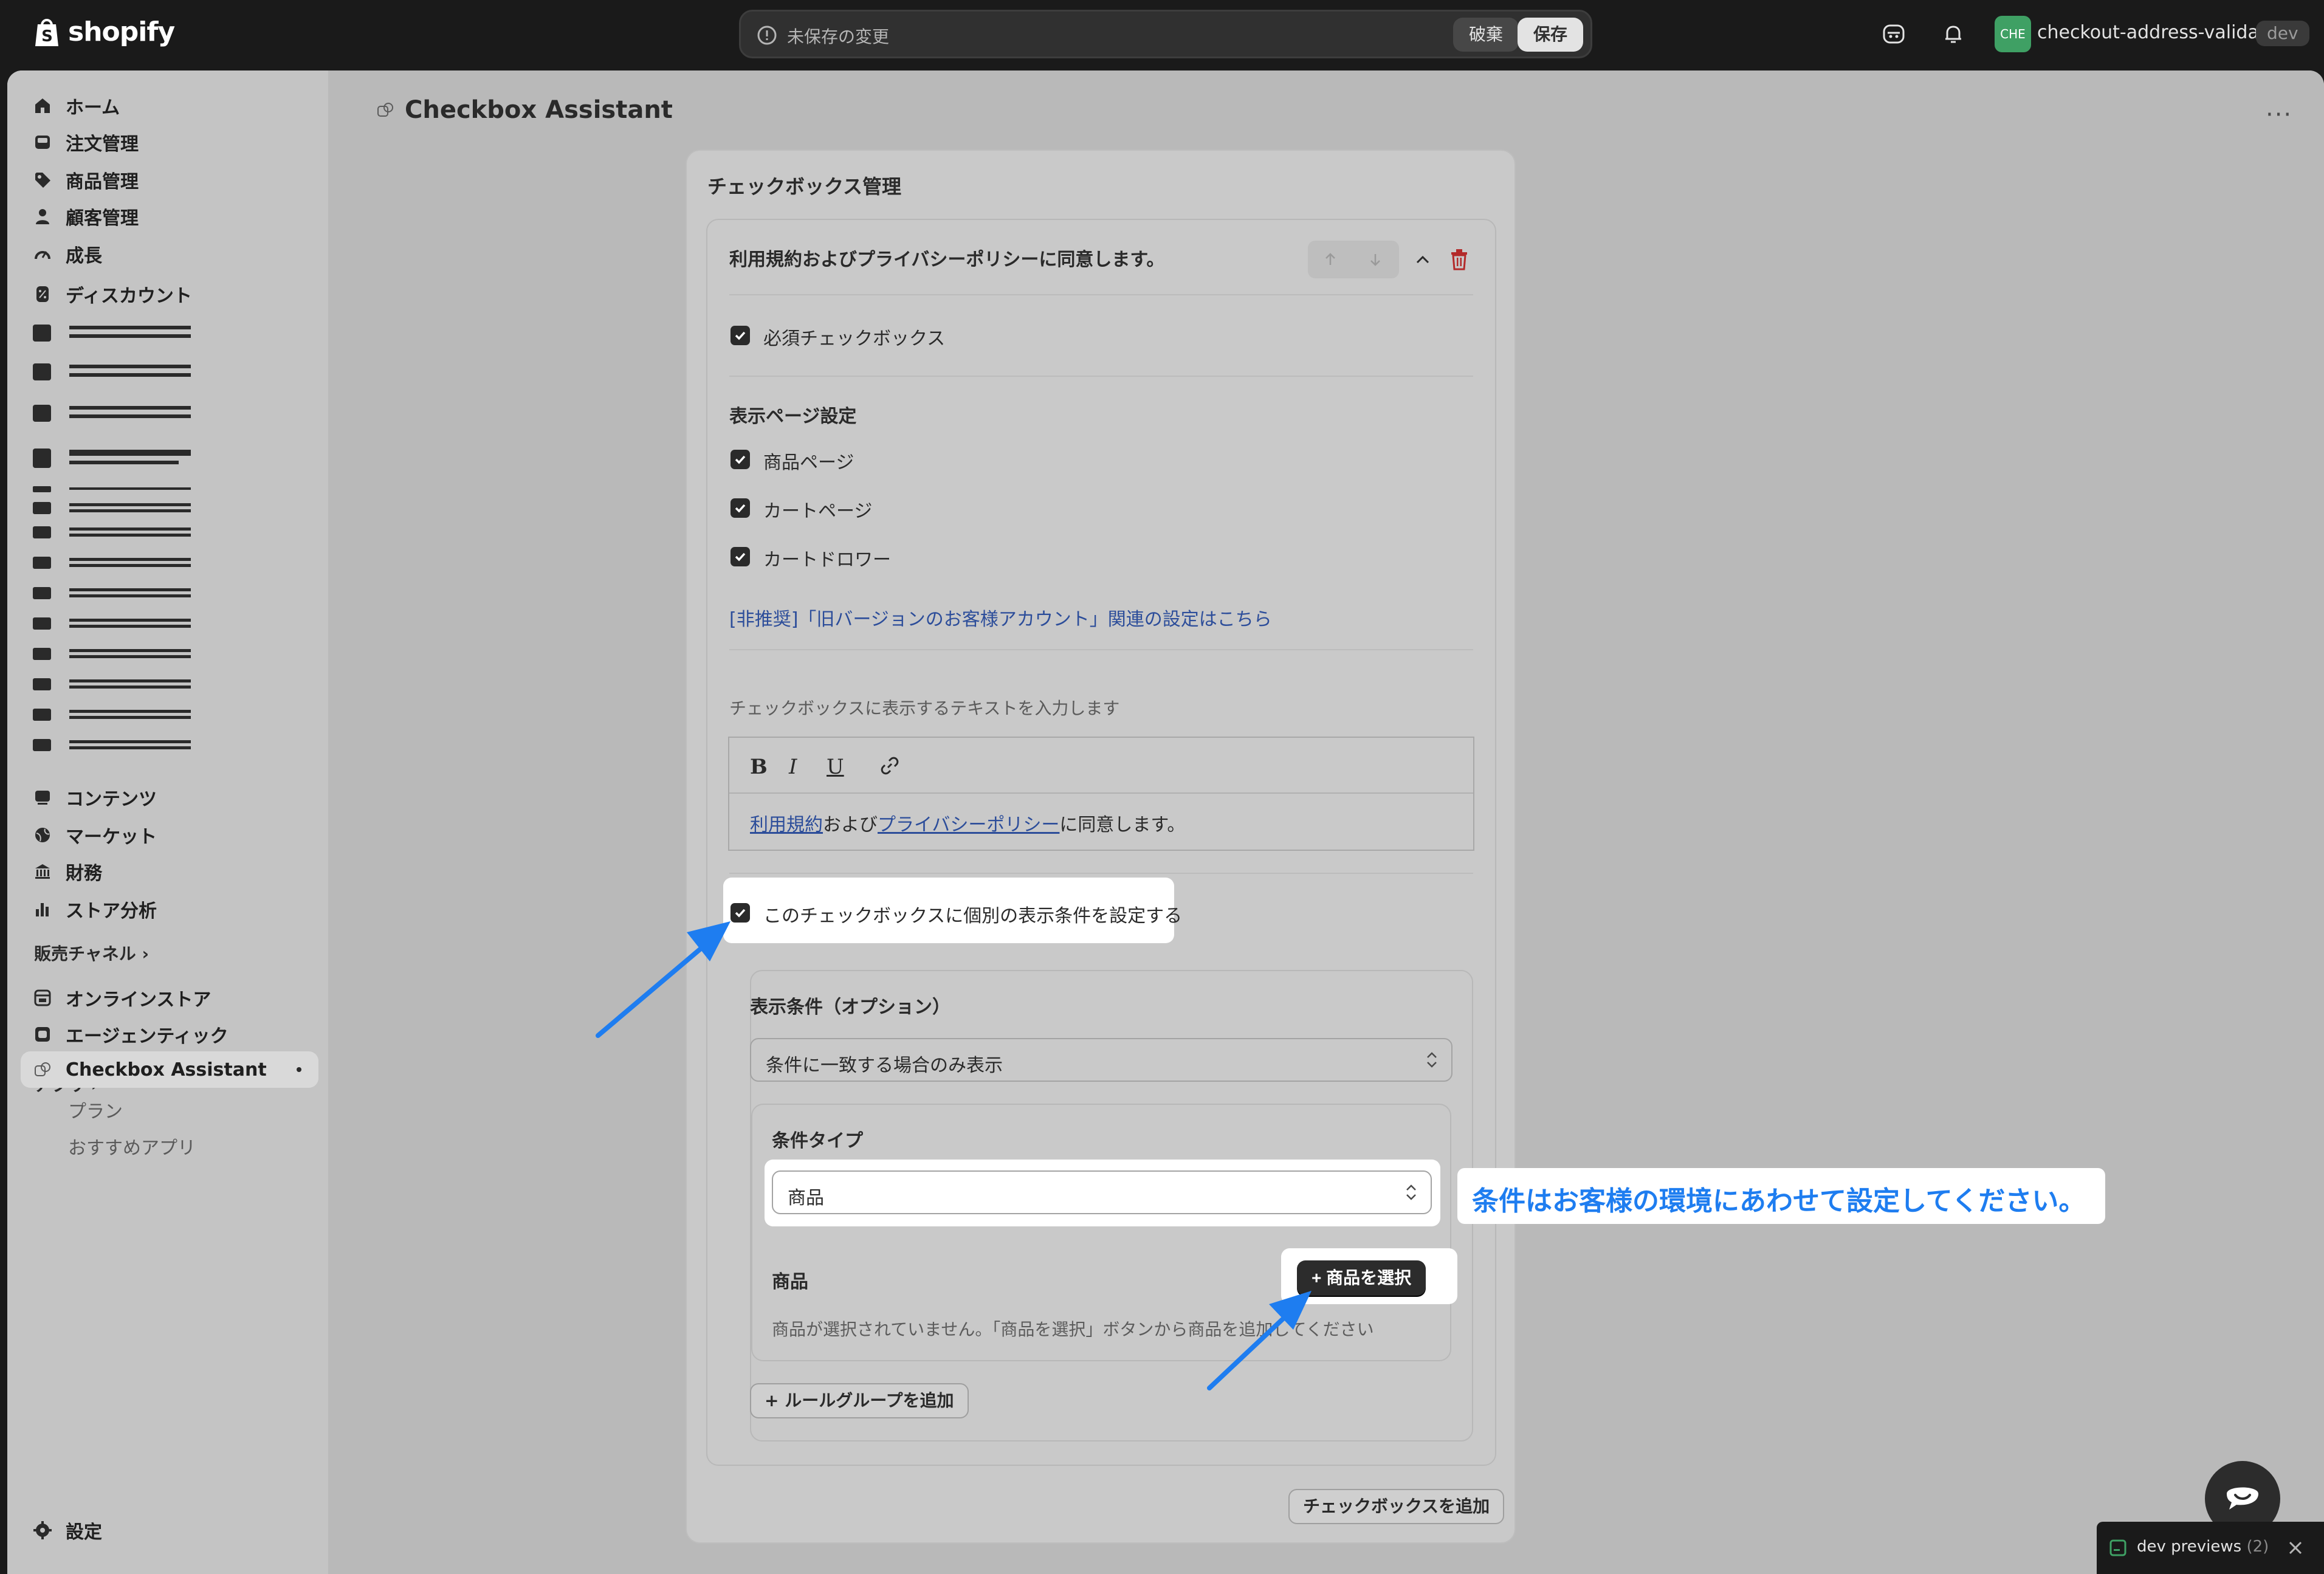  I want to click on individual-conditions-checkbox, so click(740, 913).